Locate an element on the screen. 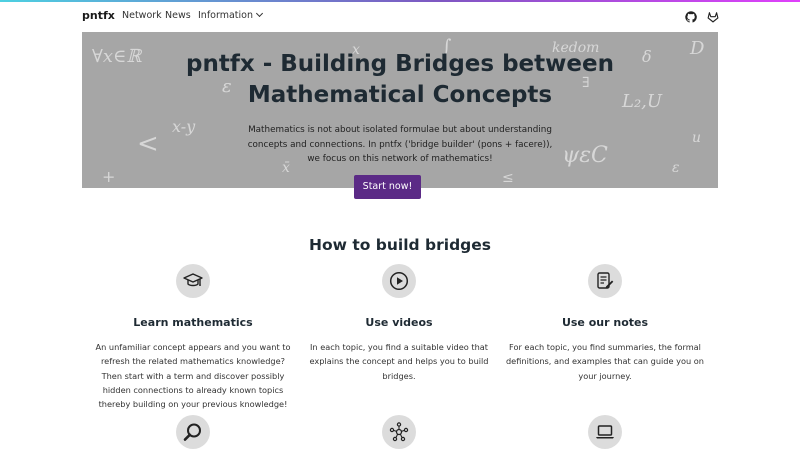  chevron-down-icon is located at coordinates (259, 13).